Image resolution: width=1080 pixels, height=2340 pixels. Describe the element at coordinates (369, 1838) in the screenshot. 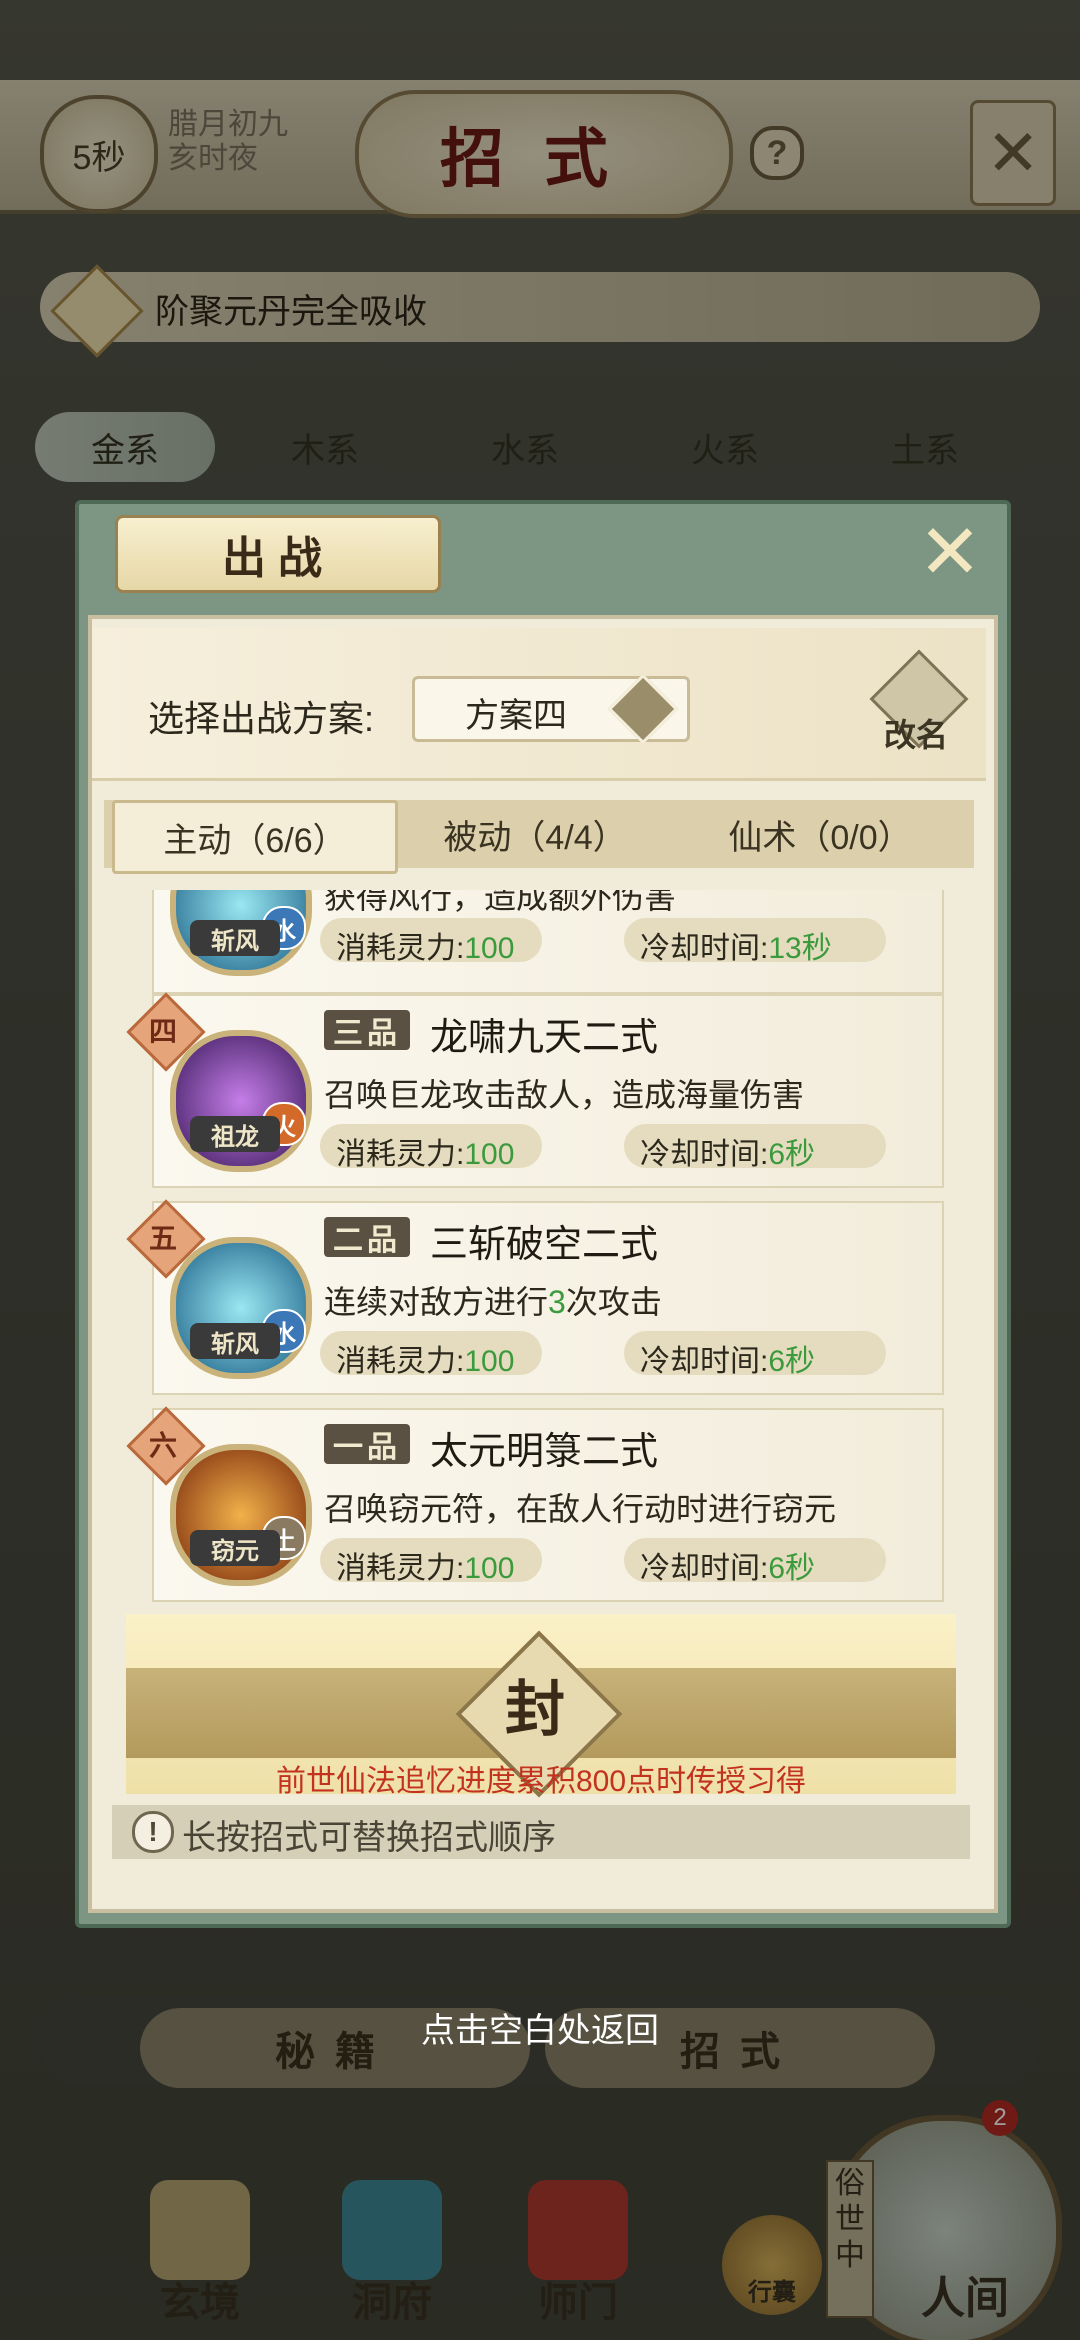

I see `hint-text: 长按招式可替换招式顺序` at that location.